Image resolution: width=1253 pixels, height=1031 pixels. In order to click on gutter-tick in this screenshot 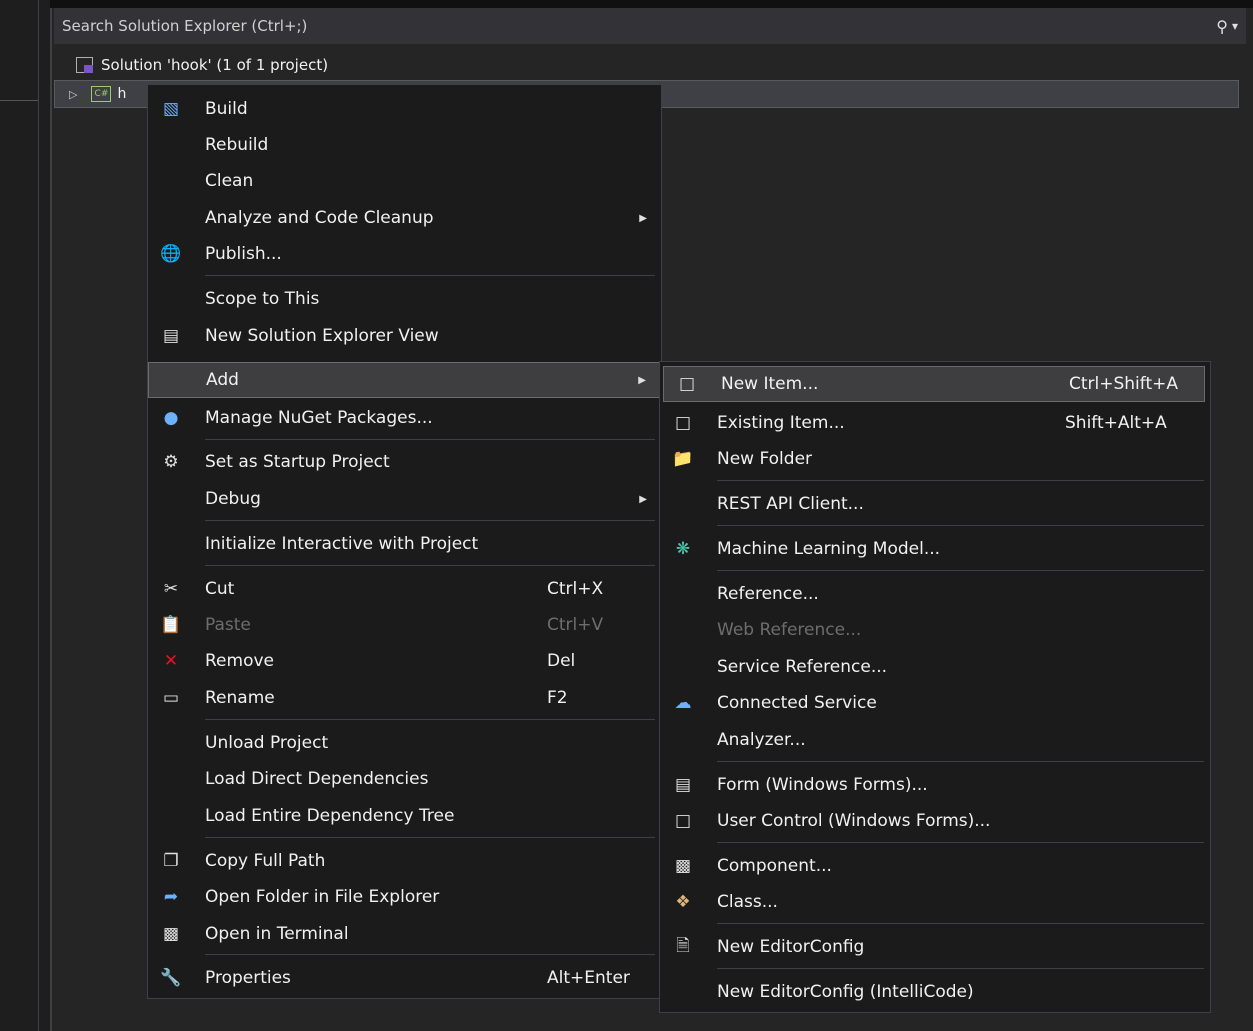, I will do `click(19, 100)`.